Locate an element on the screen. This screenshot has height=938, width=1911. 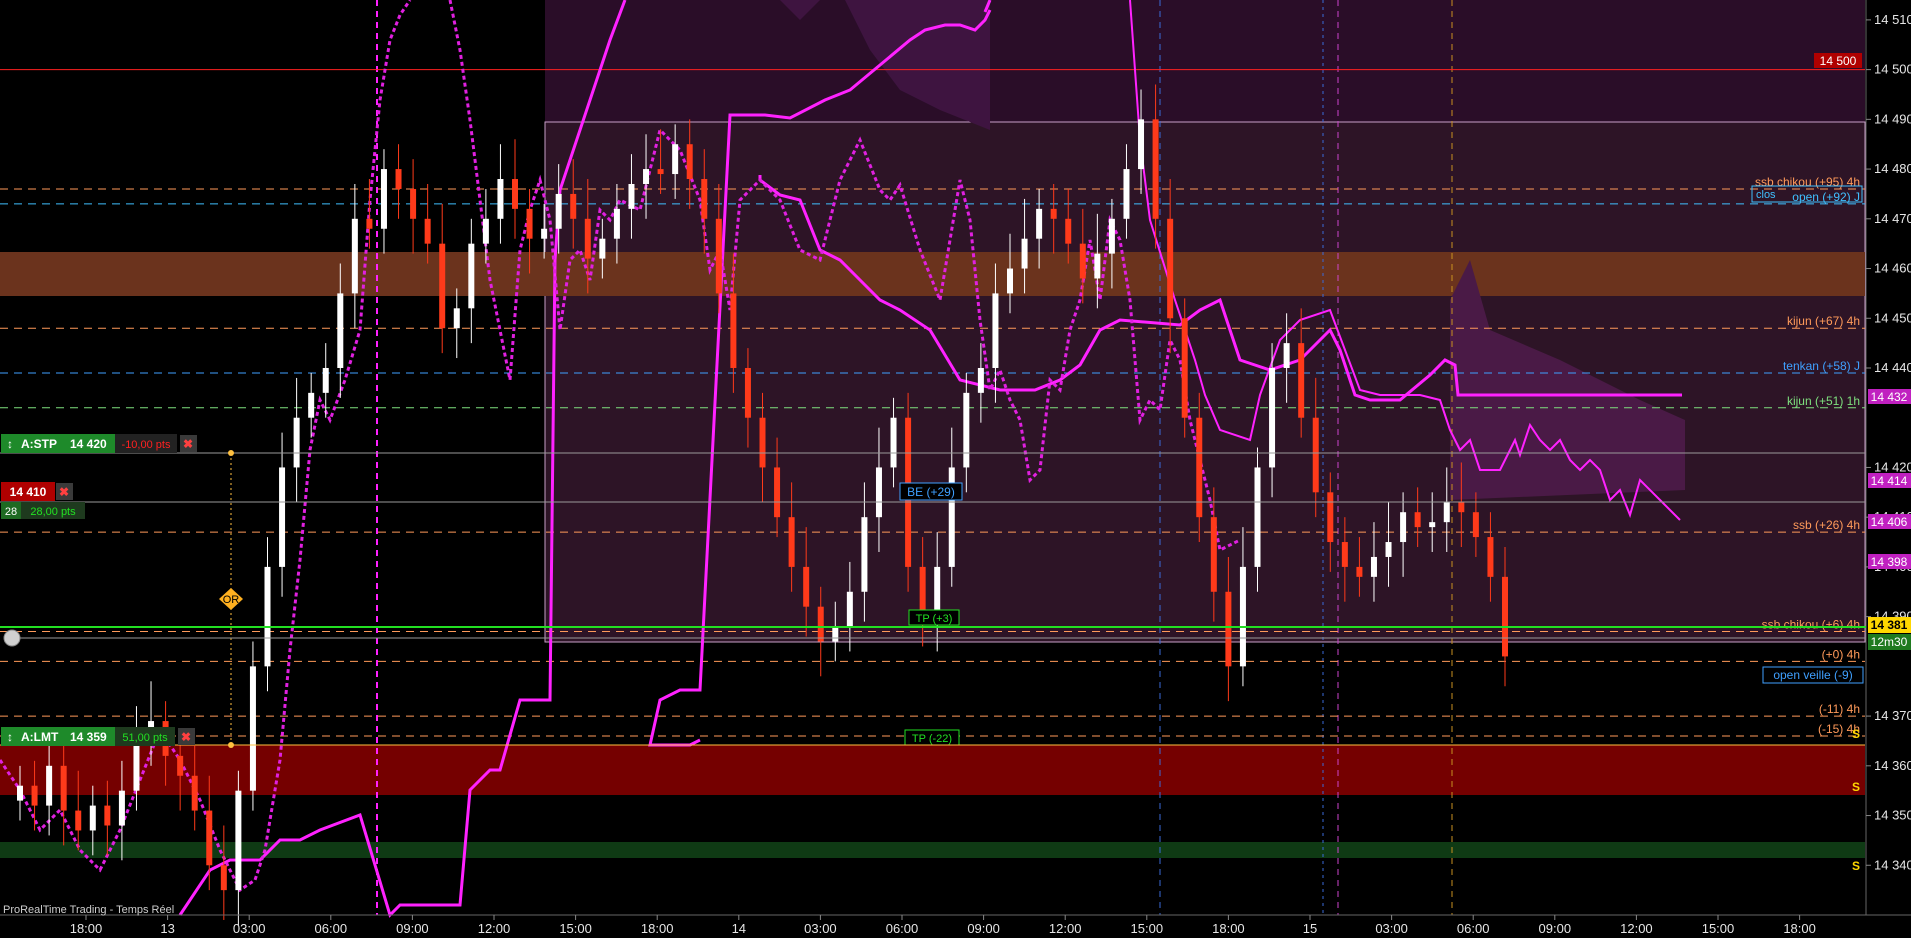
level-label: tenkan (+58) J is located at coordinates (1821, 366).